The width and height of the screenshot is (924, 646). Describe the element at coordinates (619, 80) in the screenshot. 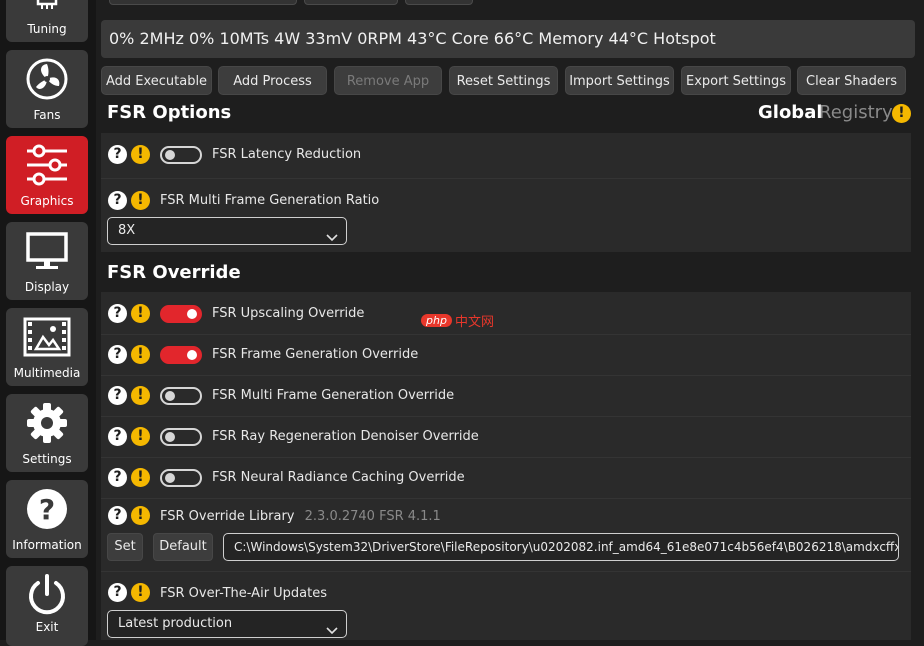

I see `import-settings-button: Import Settings` at that location.